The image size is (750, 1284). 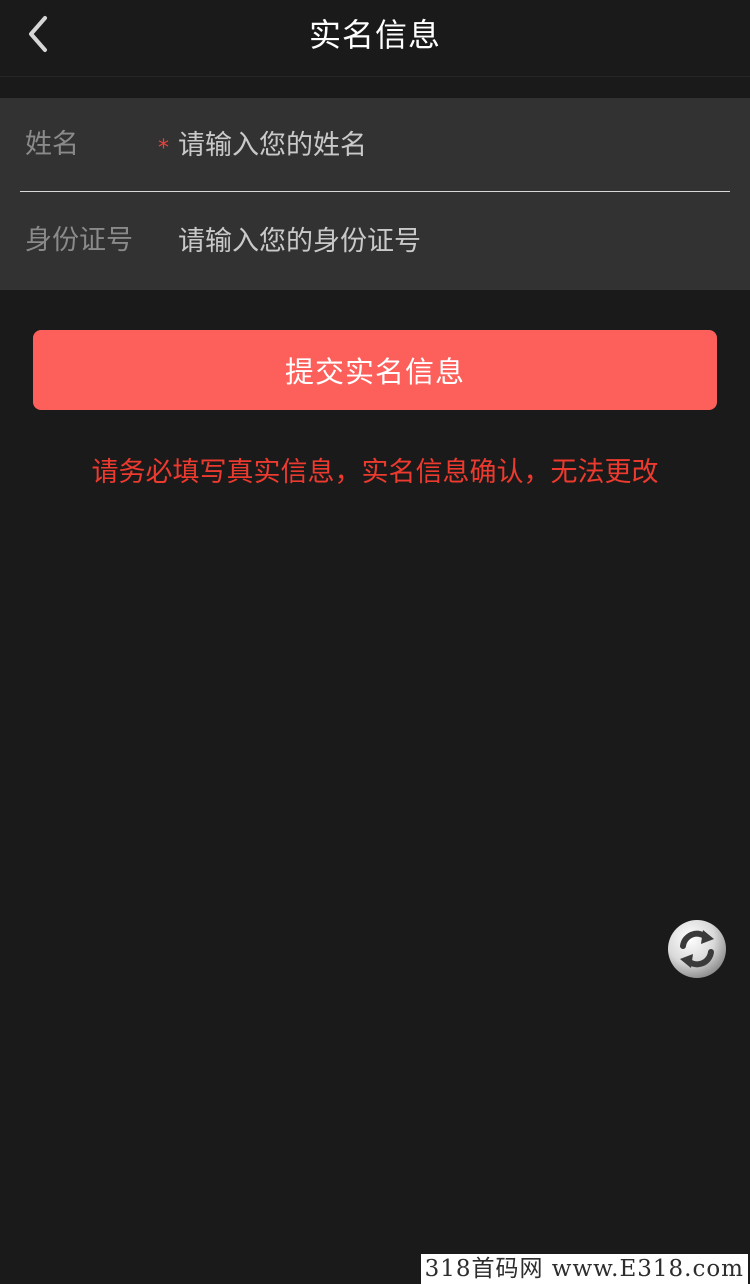 I want to click on warning-notice: 请务必填写真实信息，实名信息确认，无法更改, so click(x=375, y=472).